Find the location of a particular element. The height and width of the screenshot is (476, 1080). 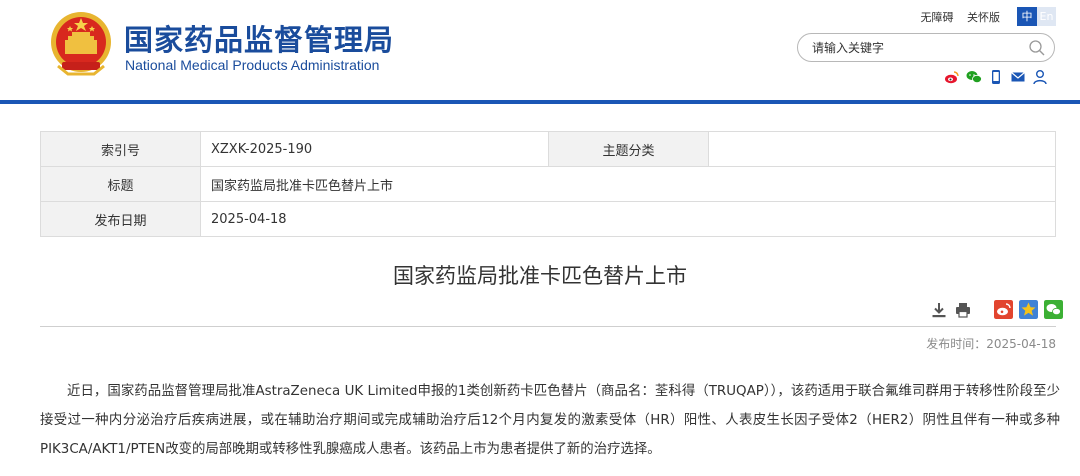

search-box is located at coordinates (926, 47).